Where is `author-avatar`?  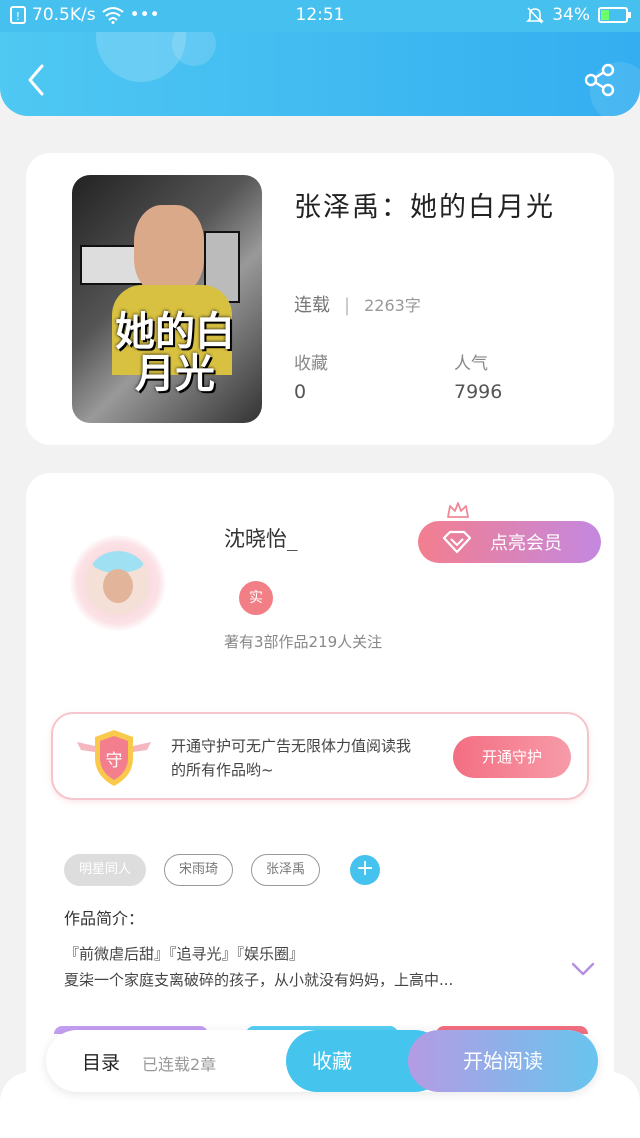
author-avatar is located at coordinates (118, 583).